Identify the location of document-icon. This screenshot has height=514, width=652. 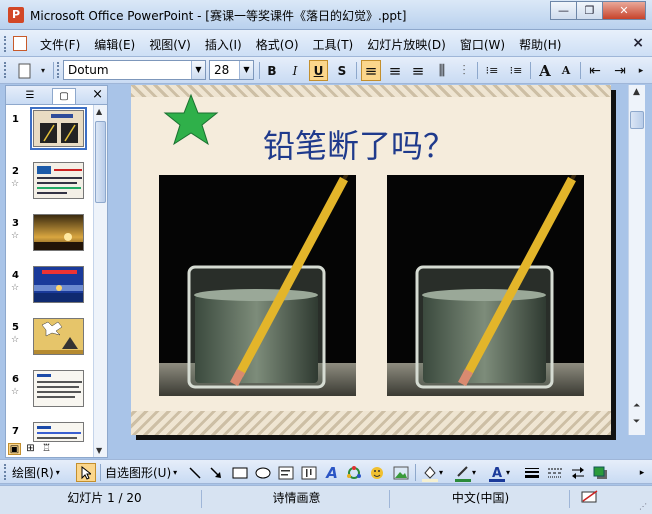
(20, 43).